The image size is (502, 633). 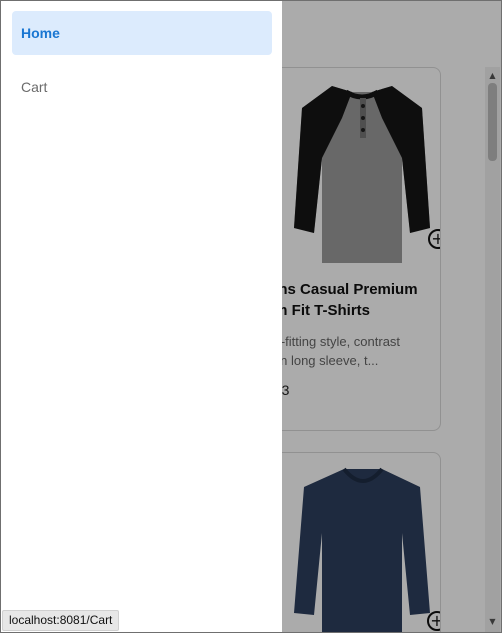 What do you see at coordinates (34, 87) in the screenshot?
I see `sidebar-item-label: Cart` at bounding box center [34, 87].